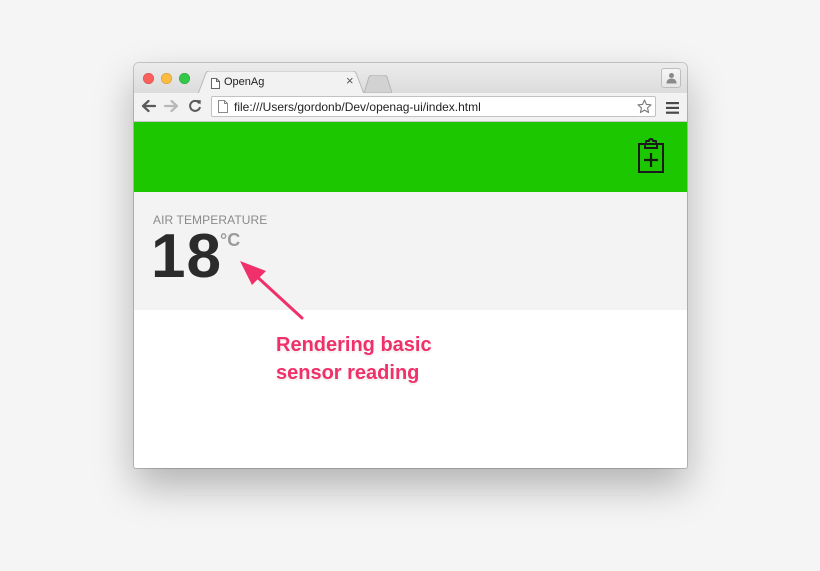 The image size is (820, 571). What do you see at coordinates (354, 359) in the screenshot?
I see `annotation-text: Rendering basic sensor reading` at bounding box center [354, 359].